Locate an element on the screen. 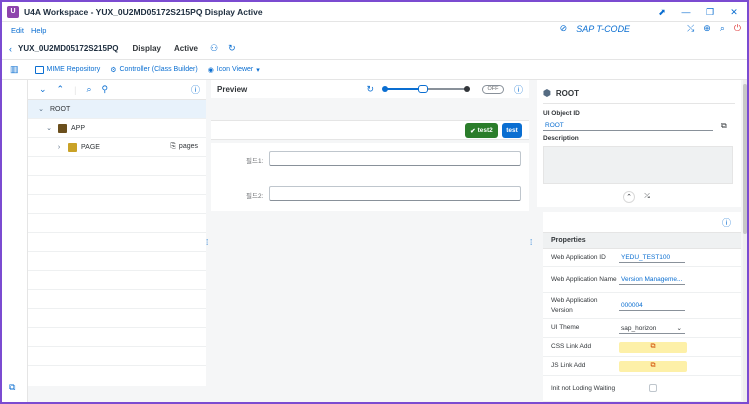  js-link-button: ⧉ is located at coordinates (653, 366).